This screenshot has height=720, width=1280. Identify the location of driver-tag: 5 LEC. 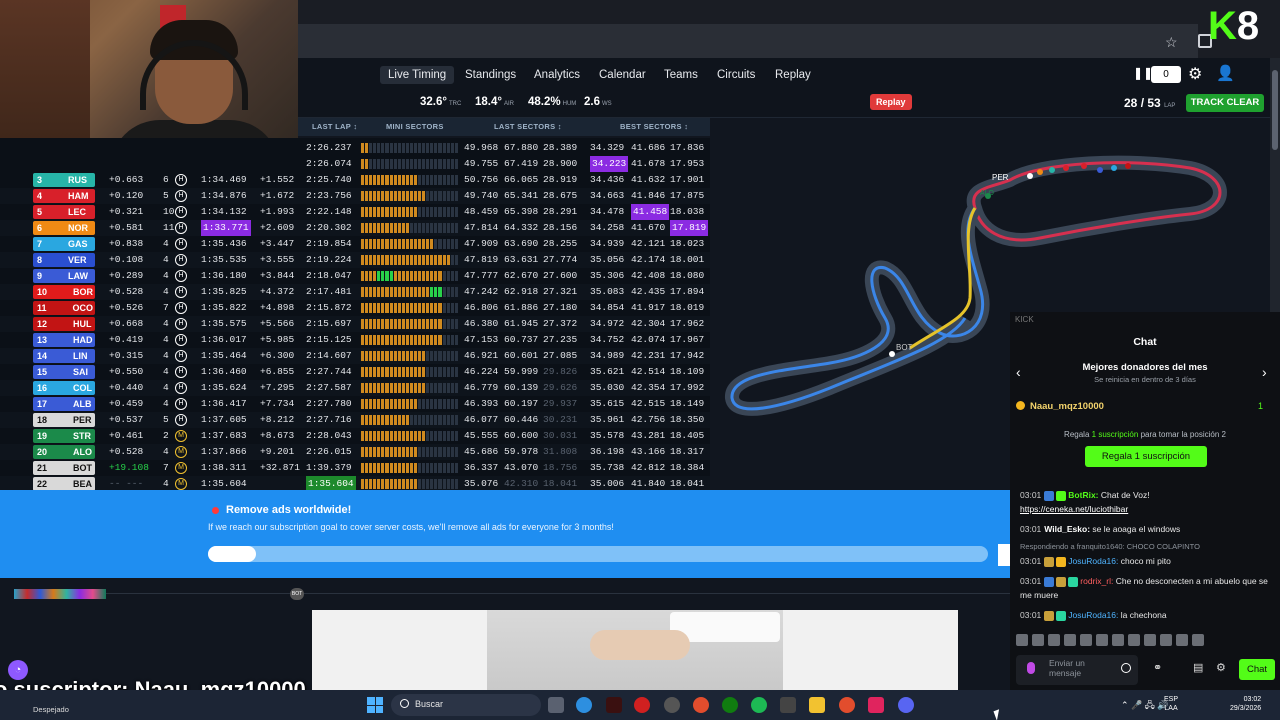
(64, 212).